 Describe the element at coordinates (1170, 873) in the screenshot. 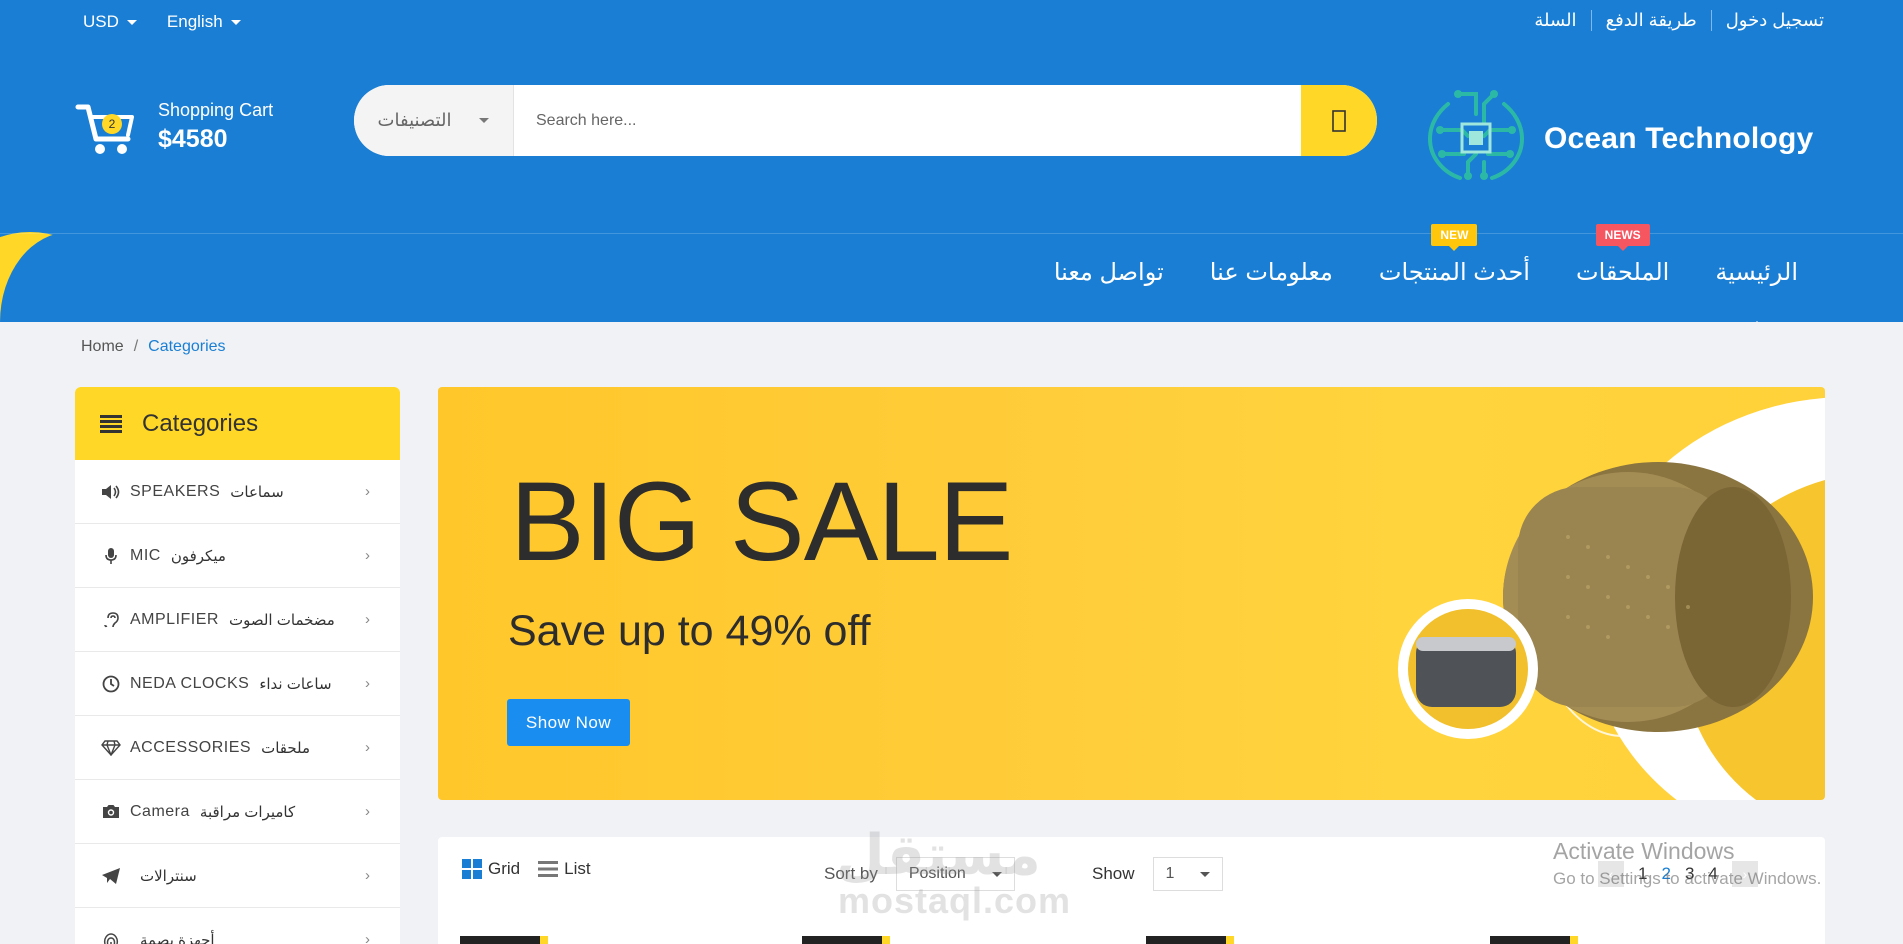

I see `show-value: 1` at that location.